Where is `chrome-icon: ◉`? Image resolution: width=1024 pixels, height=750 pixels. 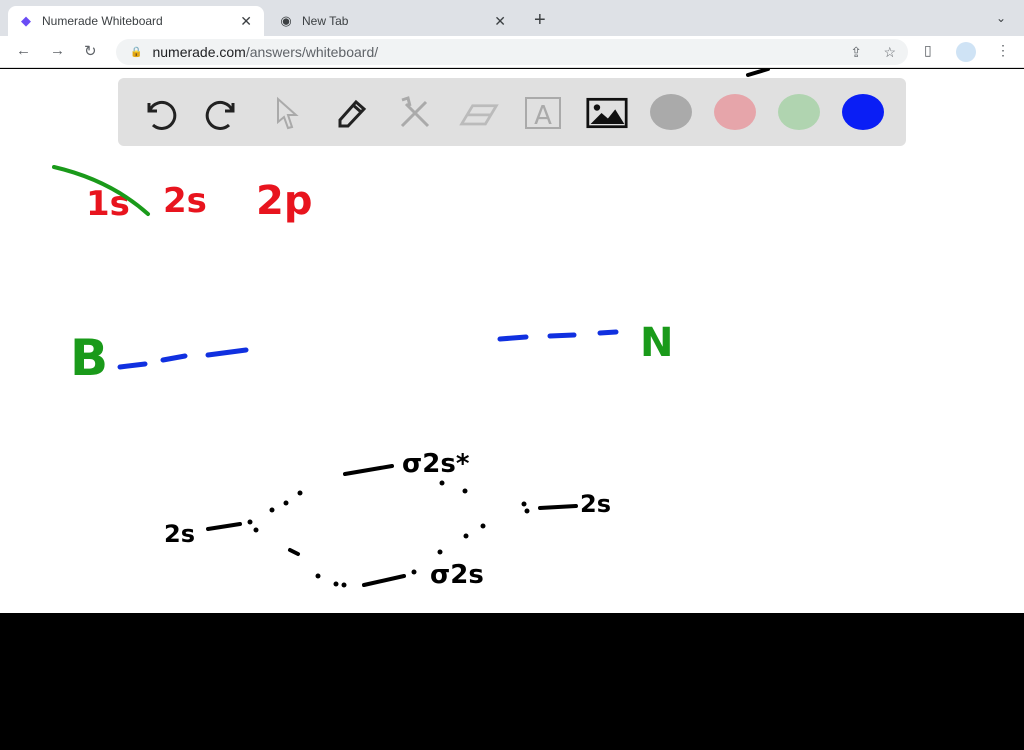
chrome-icon: ◉ is located at coordinates (286, 20).